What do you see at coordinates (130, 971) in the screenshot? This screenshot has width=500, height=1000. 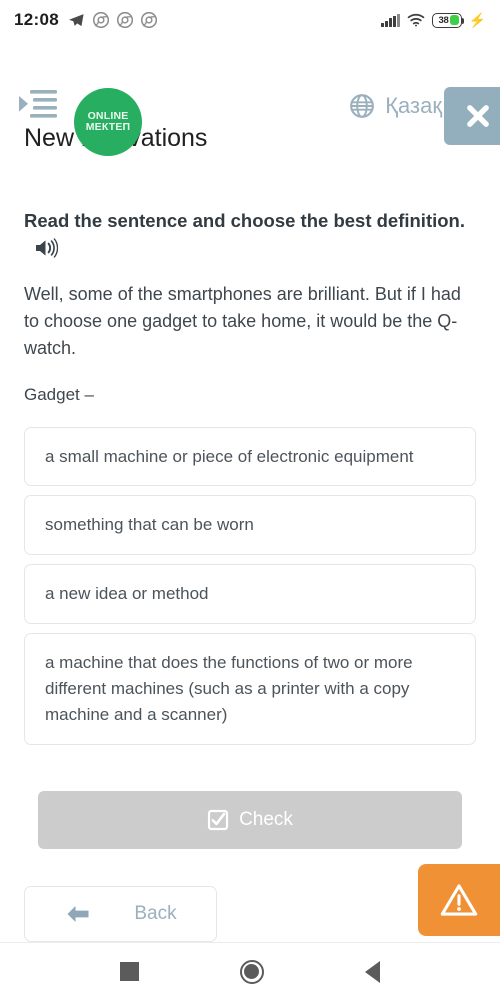 I see `square-recents-icon` at bounding box center [130, 971].